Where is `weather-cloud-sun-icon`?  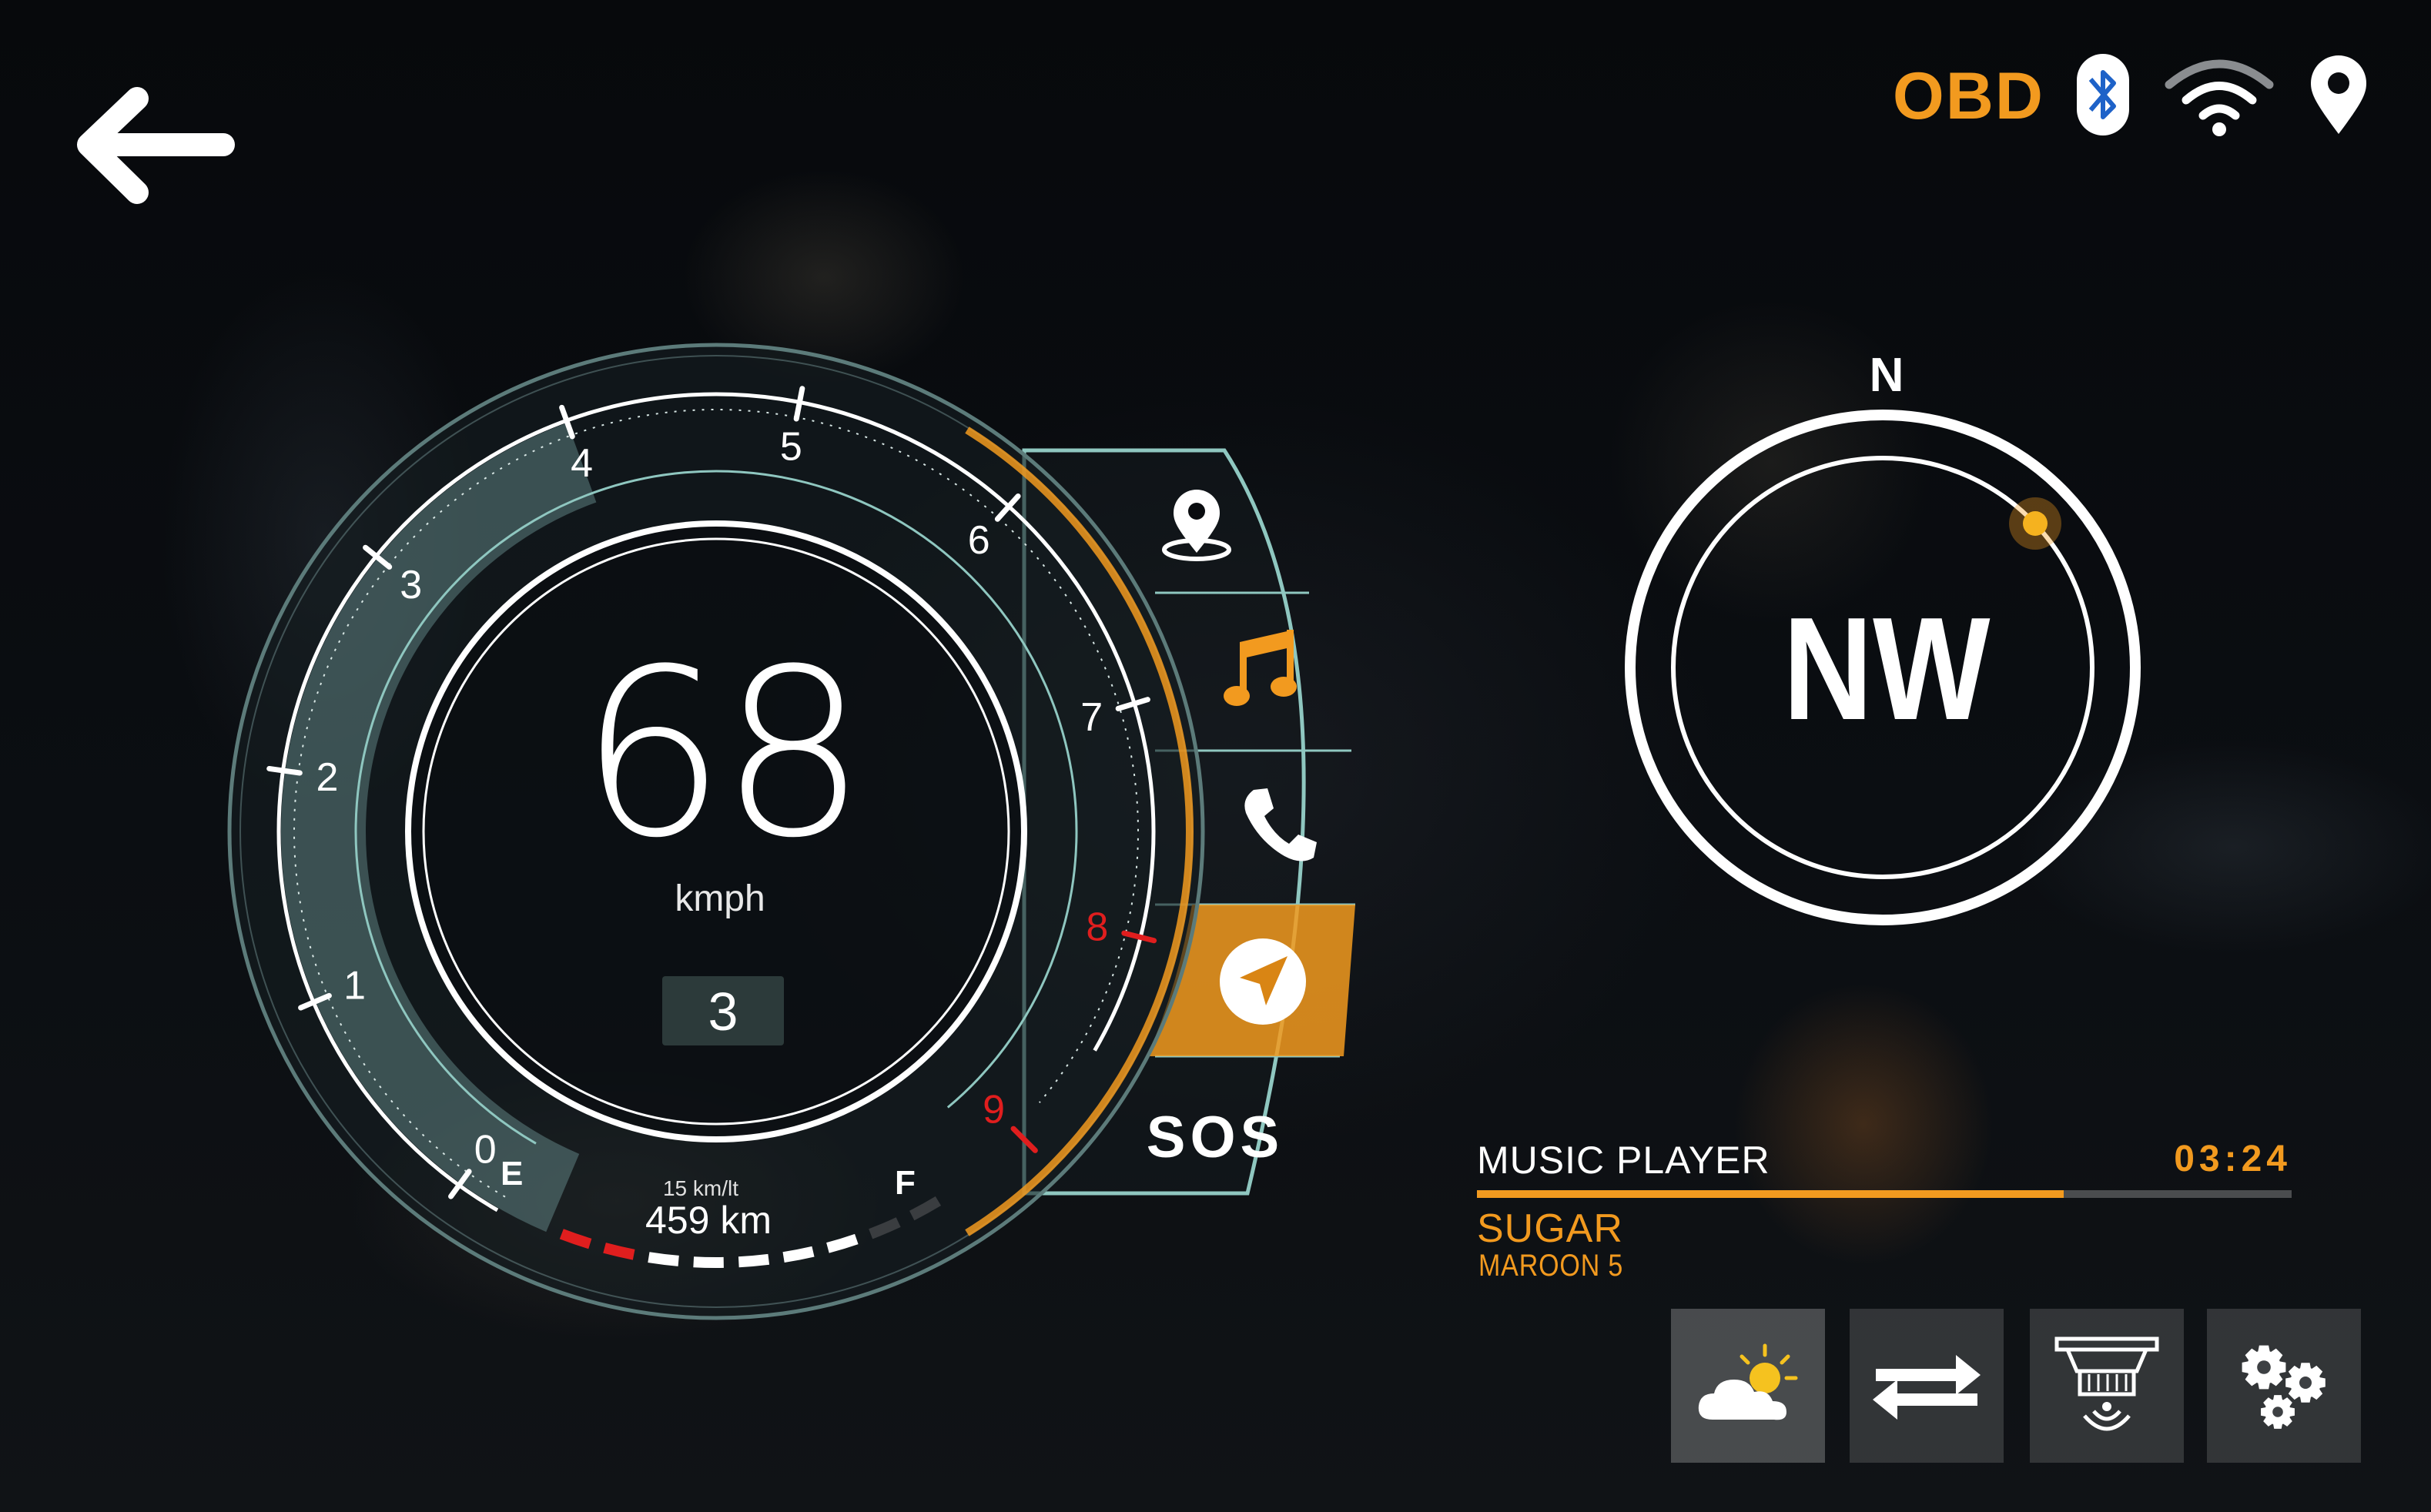
weather-cloud-sun-icon is located at coordinates (1748, 1381).